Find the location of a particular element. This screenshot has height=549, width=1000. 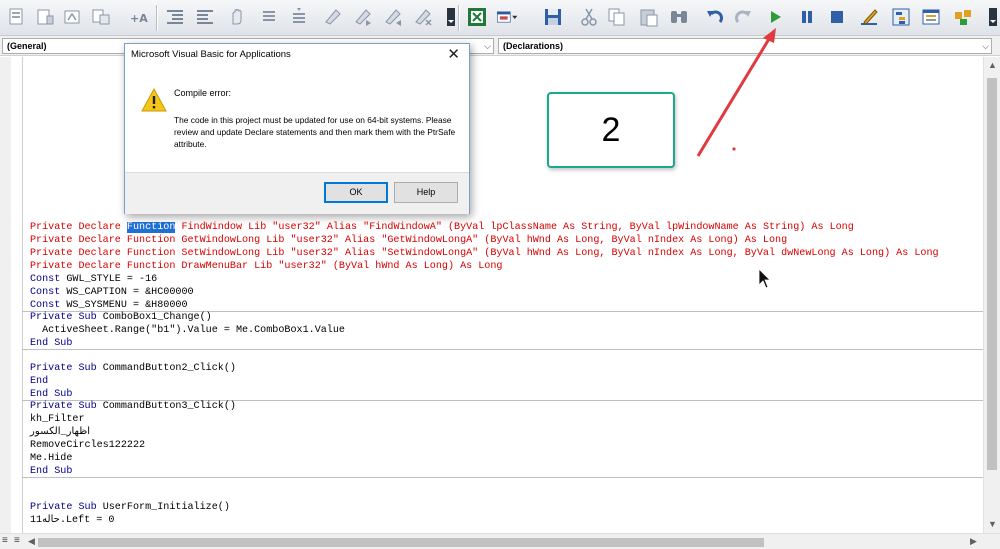

code-text: ComboBox1_Change() is located at coordinates (154, 317).